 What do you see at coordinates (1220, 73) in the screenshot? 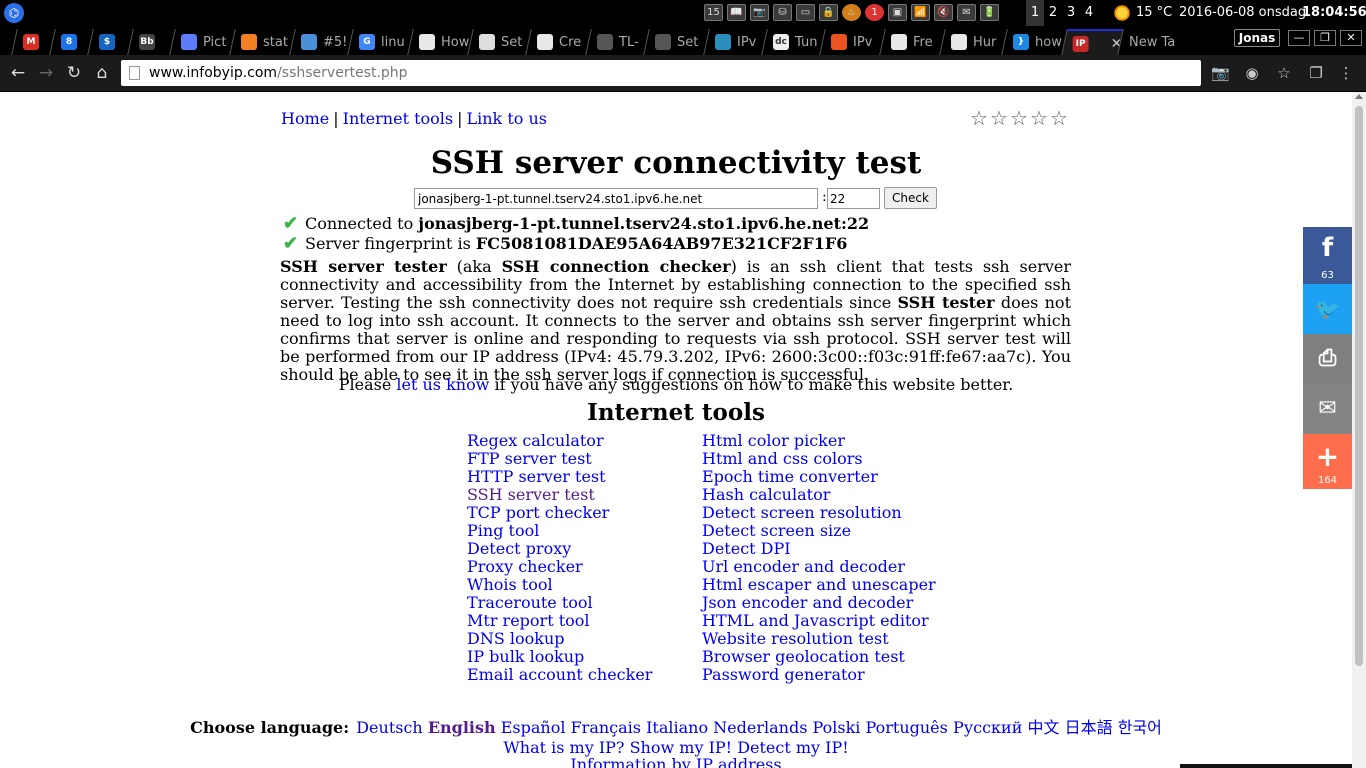
I see `camera-icon: 📷` at bounding box center [1220, 73].